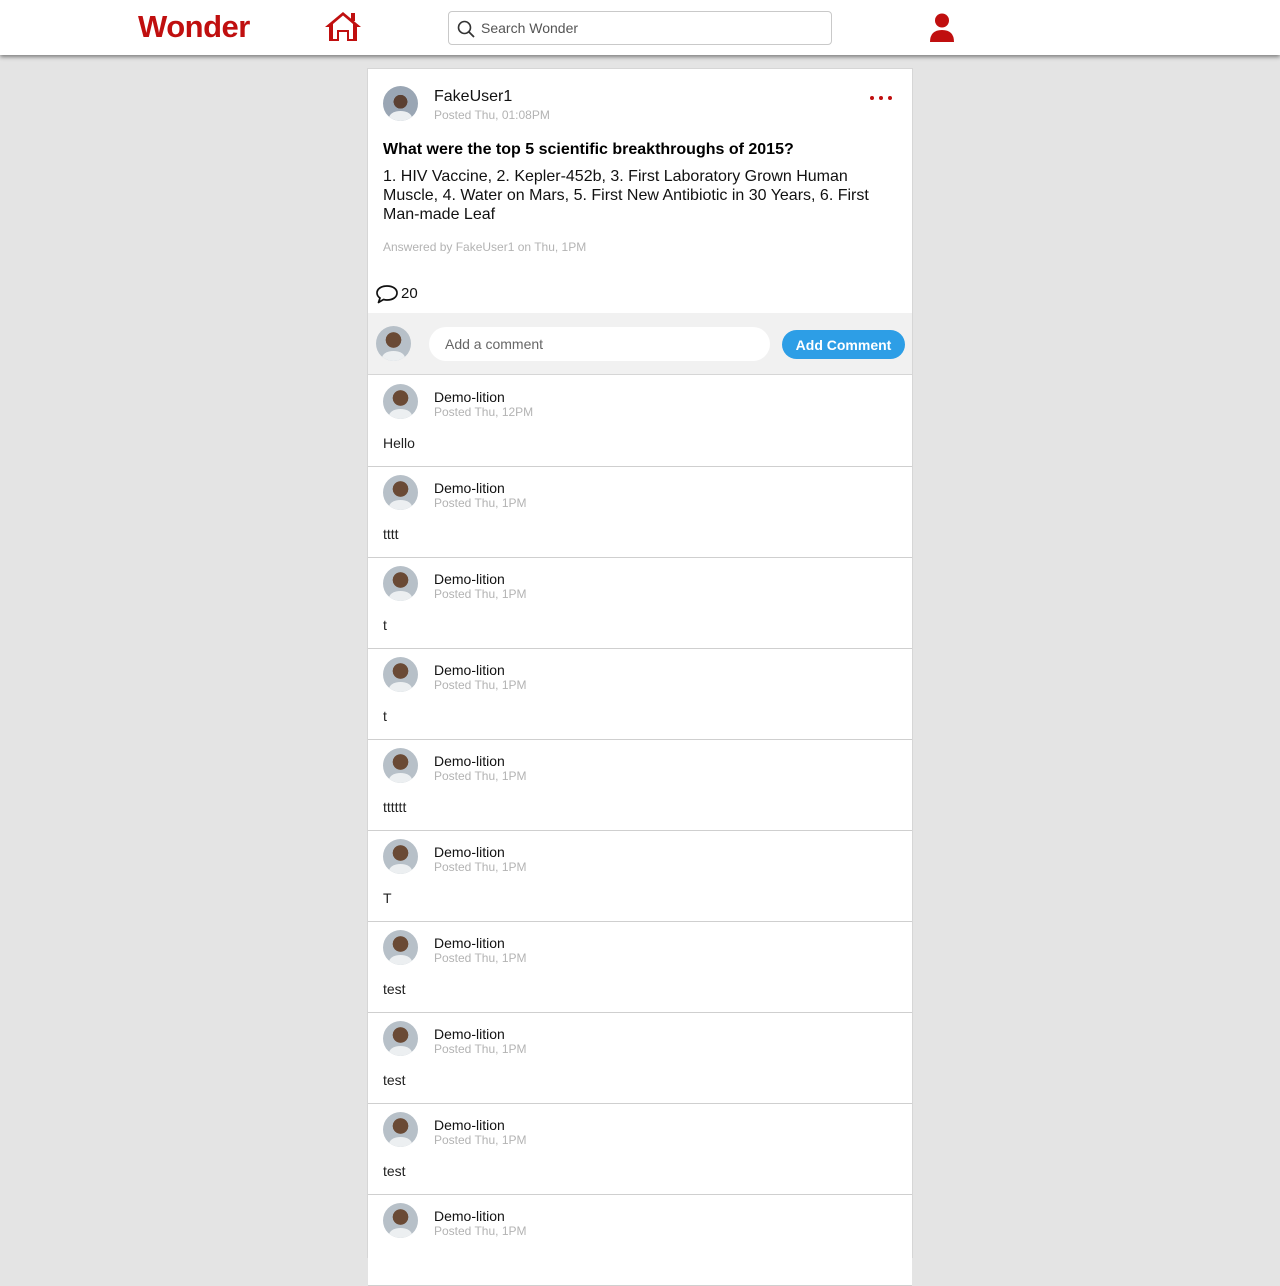 This screenshot has height=1286, width=1280. Describe the element at coordinates (843, 344) in the screenshot. I see `add-comment-button: Add Comment` at that location.